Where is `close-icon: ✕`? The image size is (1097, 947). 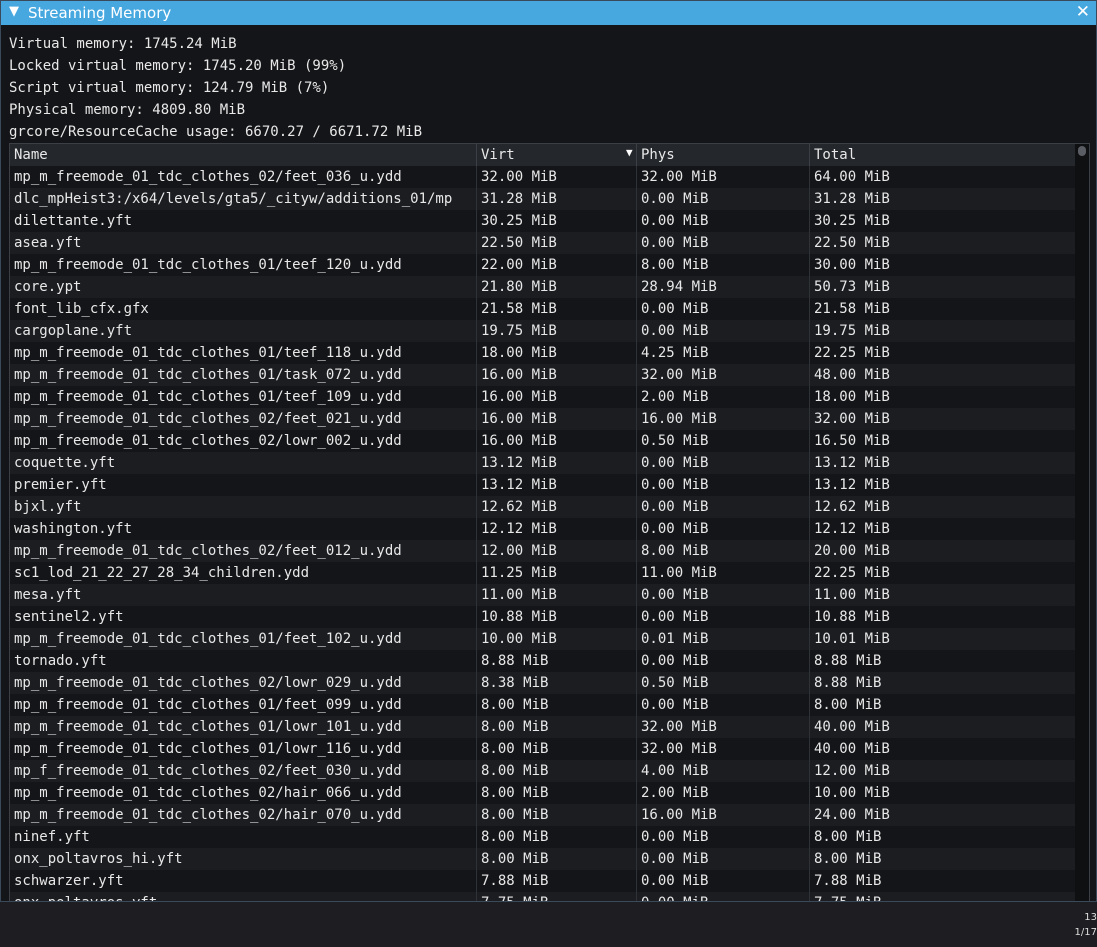
close-icon: ✕ is located at coordinates (1083, 12).